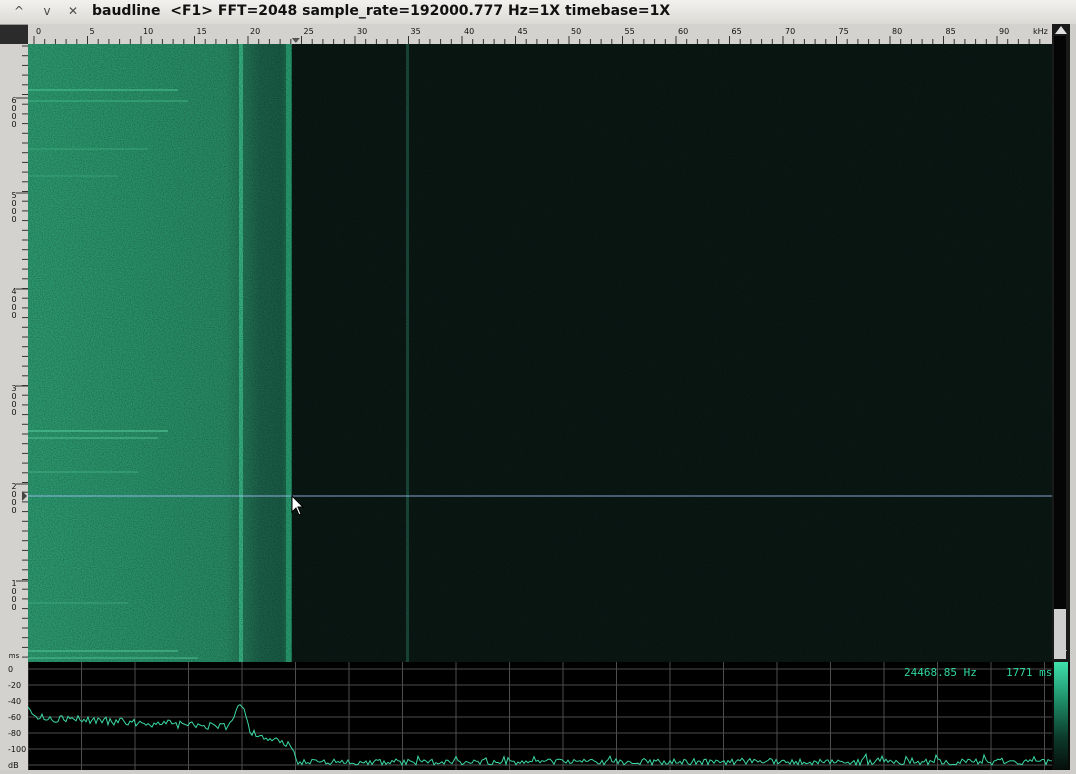  What do you see at coordinates (683, 31) in the screenshot?
I see `freq-tick-label: 60` at bounding box center [683, 31].